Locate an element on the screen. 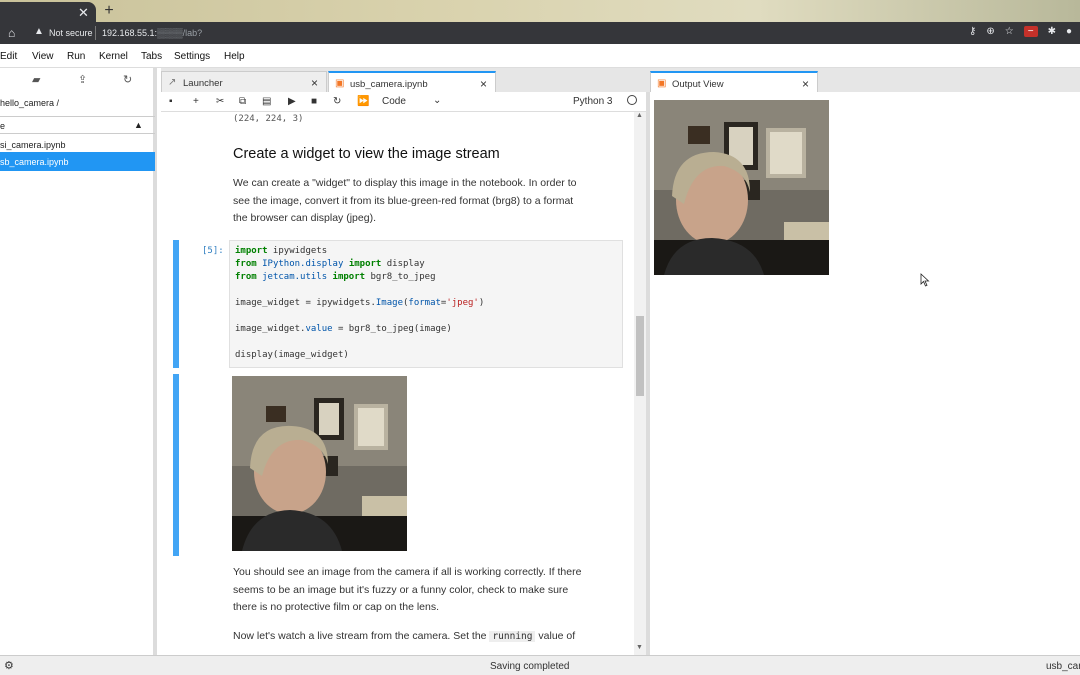 The height and width of the screenshot is (675, 1080). file-list-header: e ▲ is located at coordinates (77, 125).